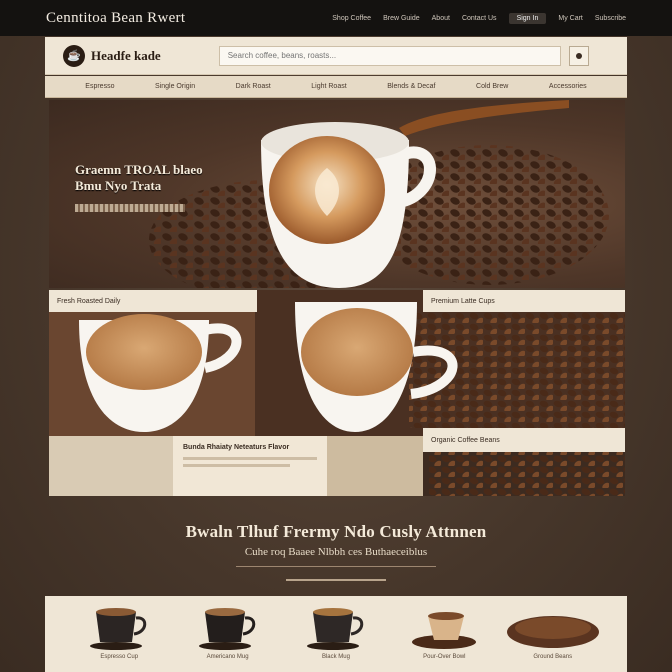 Image resolution: width=672 pixels, height=672 pixels. I want to click on product-card: Americano Mug, so click(228, 632).